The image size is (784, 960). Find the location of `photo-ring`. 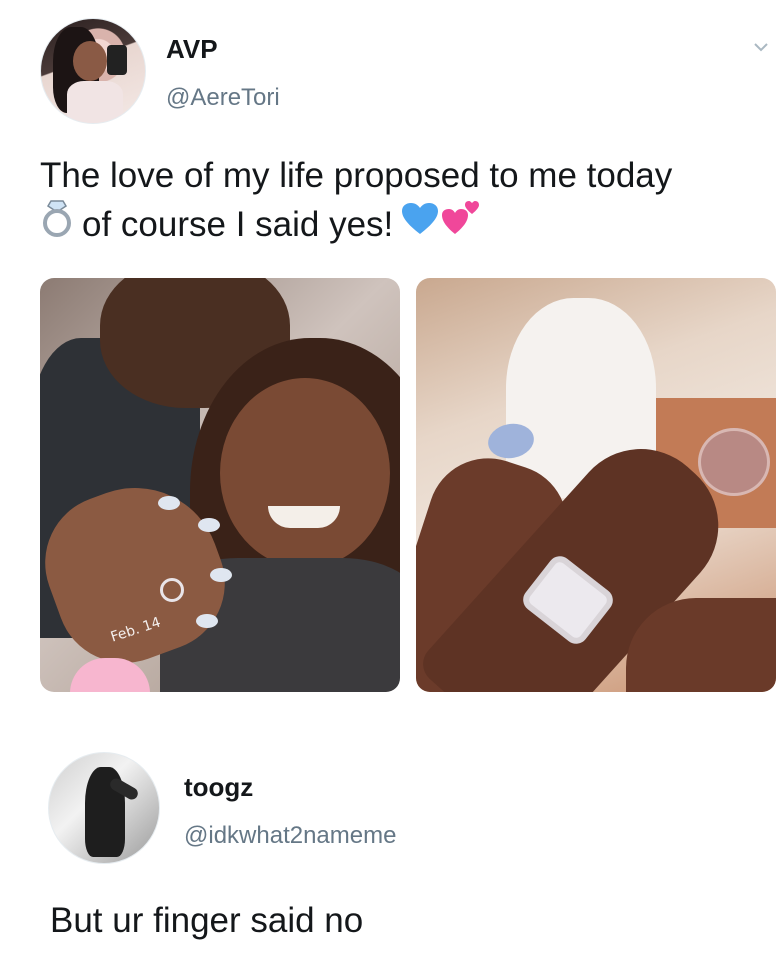

photo-ring is located at coordinates (172, 590).